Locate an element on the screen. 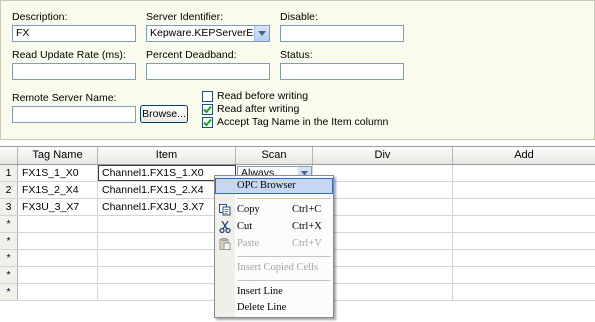  status-label: Status: is located at coordinates (296, 55).